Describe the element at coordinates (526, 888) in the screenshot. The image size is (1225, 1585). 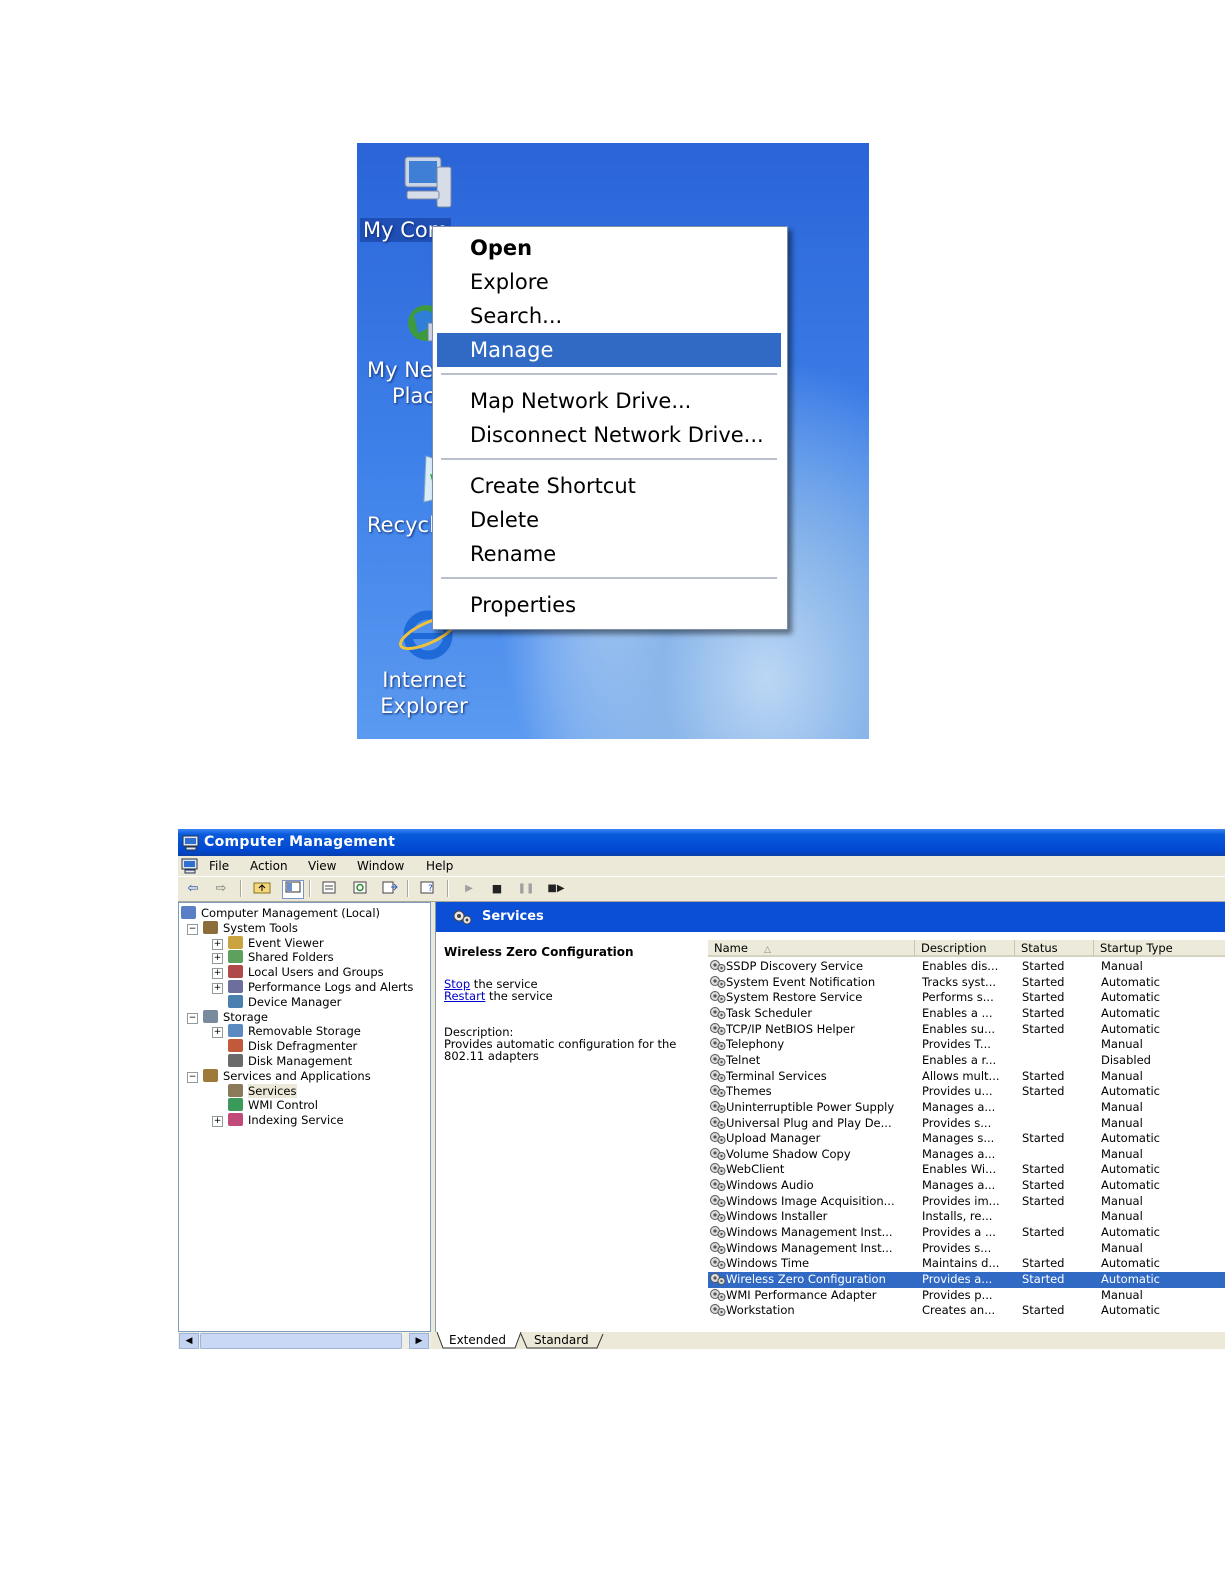
I see `pause-service-icon: ❚❚` at that location.